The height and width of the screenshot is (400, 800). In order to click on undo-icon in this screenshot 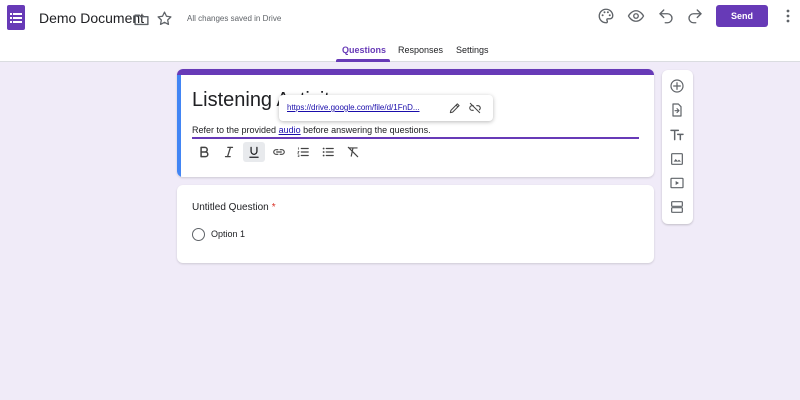, I will do `click(666, 16)`.